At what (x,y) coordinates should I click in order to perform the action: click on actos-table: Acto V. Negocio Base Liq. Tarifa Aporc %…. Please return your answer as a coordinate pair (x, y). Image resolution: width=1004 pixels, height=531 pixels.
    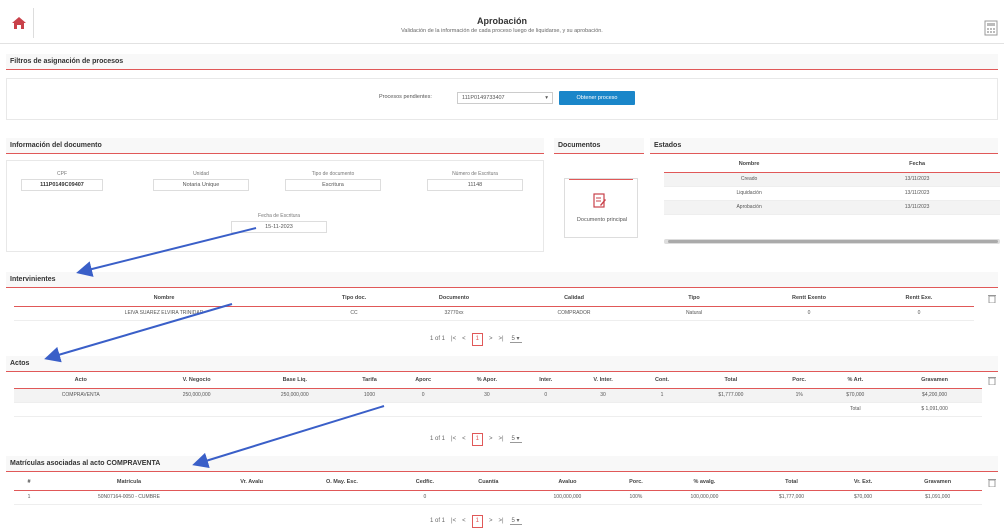
    Looking at the image, I should click on (498, 394).